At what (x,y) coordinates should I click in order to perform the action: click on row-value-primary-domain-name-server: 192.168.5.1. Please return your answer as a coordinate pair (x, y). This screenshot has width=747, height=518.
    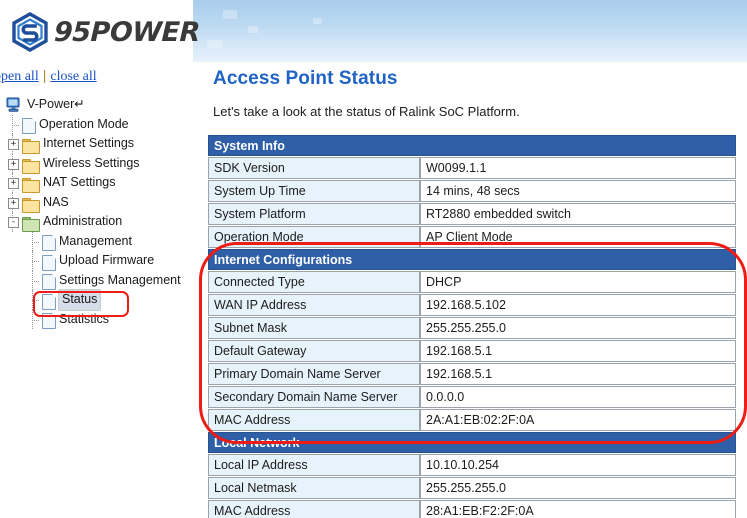
    Looking at the image, I should click on (578, 374).